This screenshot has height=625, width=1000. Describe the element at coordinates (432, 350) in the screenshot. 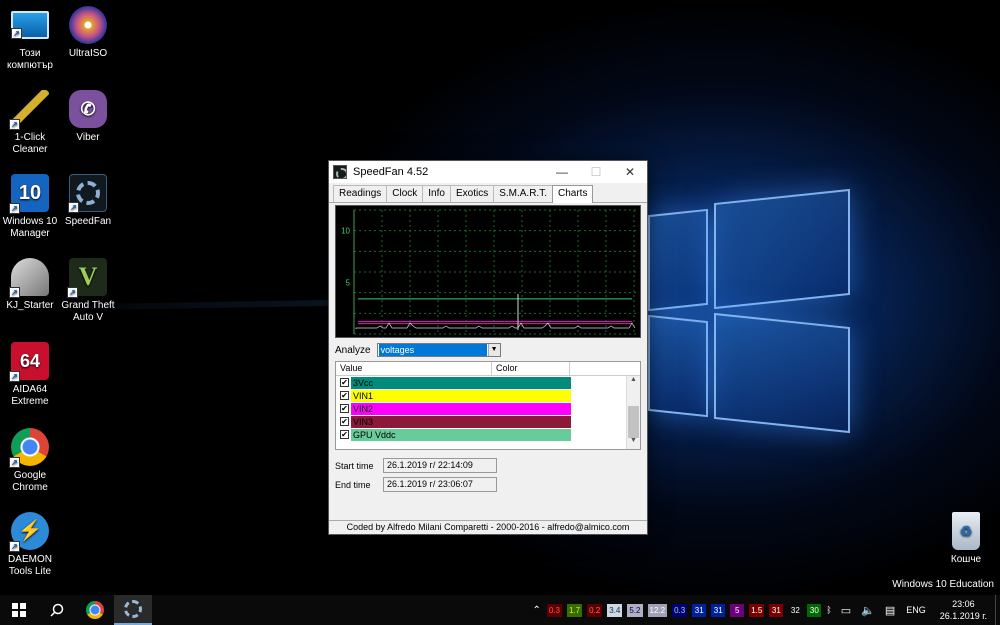

I see `analyze-select-value: voltages` at that location.